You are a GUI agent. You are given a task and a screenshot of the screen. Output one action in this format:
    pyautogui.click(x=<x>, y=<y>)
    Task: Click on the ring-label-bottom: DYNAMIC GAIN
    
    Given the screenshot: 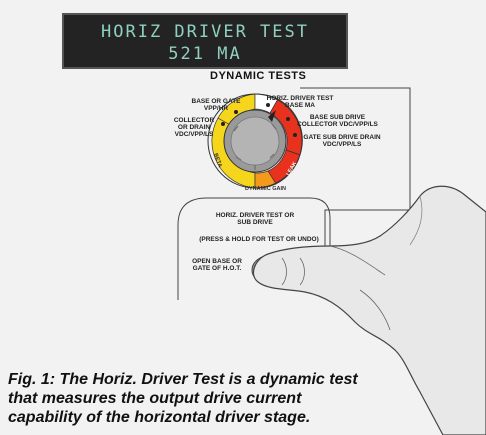 What is the action you would take?
    pyautogui.click(x=265, y=189)
    